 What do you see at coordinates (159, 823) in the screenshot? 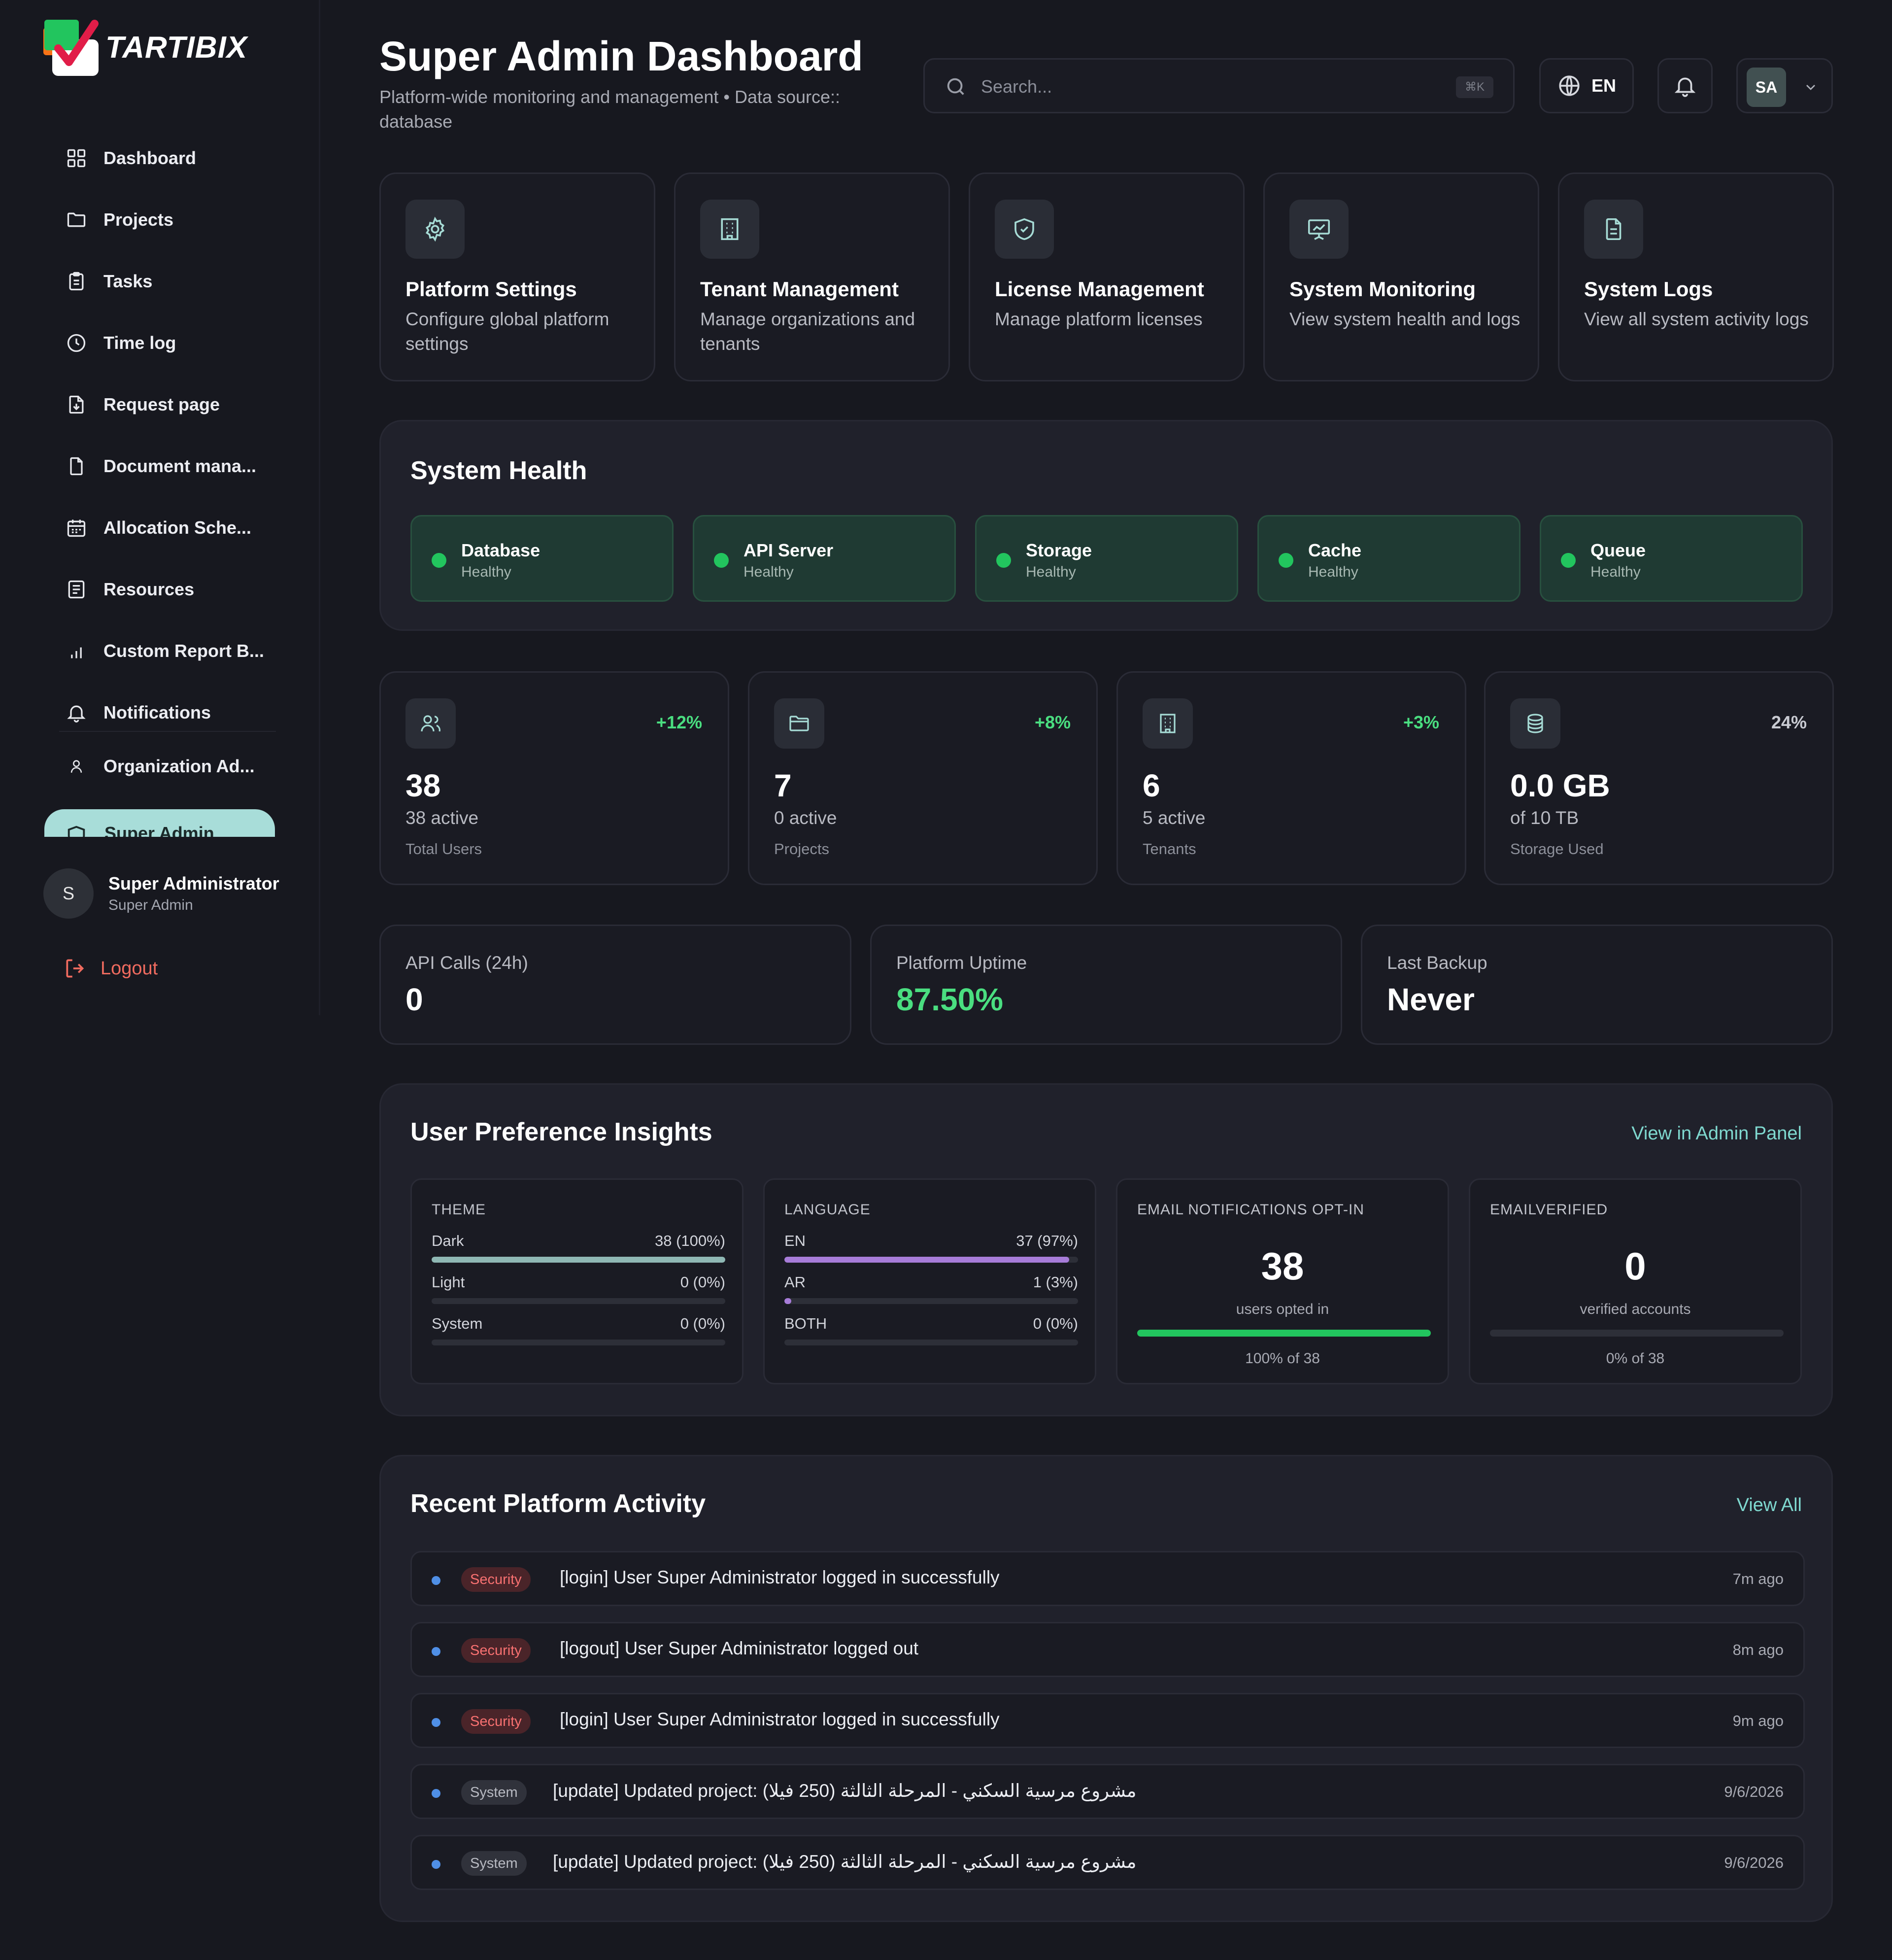
I see `sidebar-item-super-admin: Super Admin` at bounding box center [159, 823].